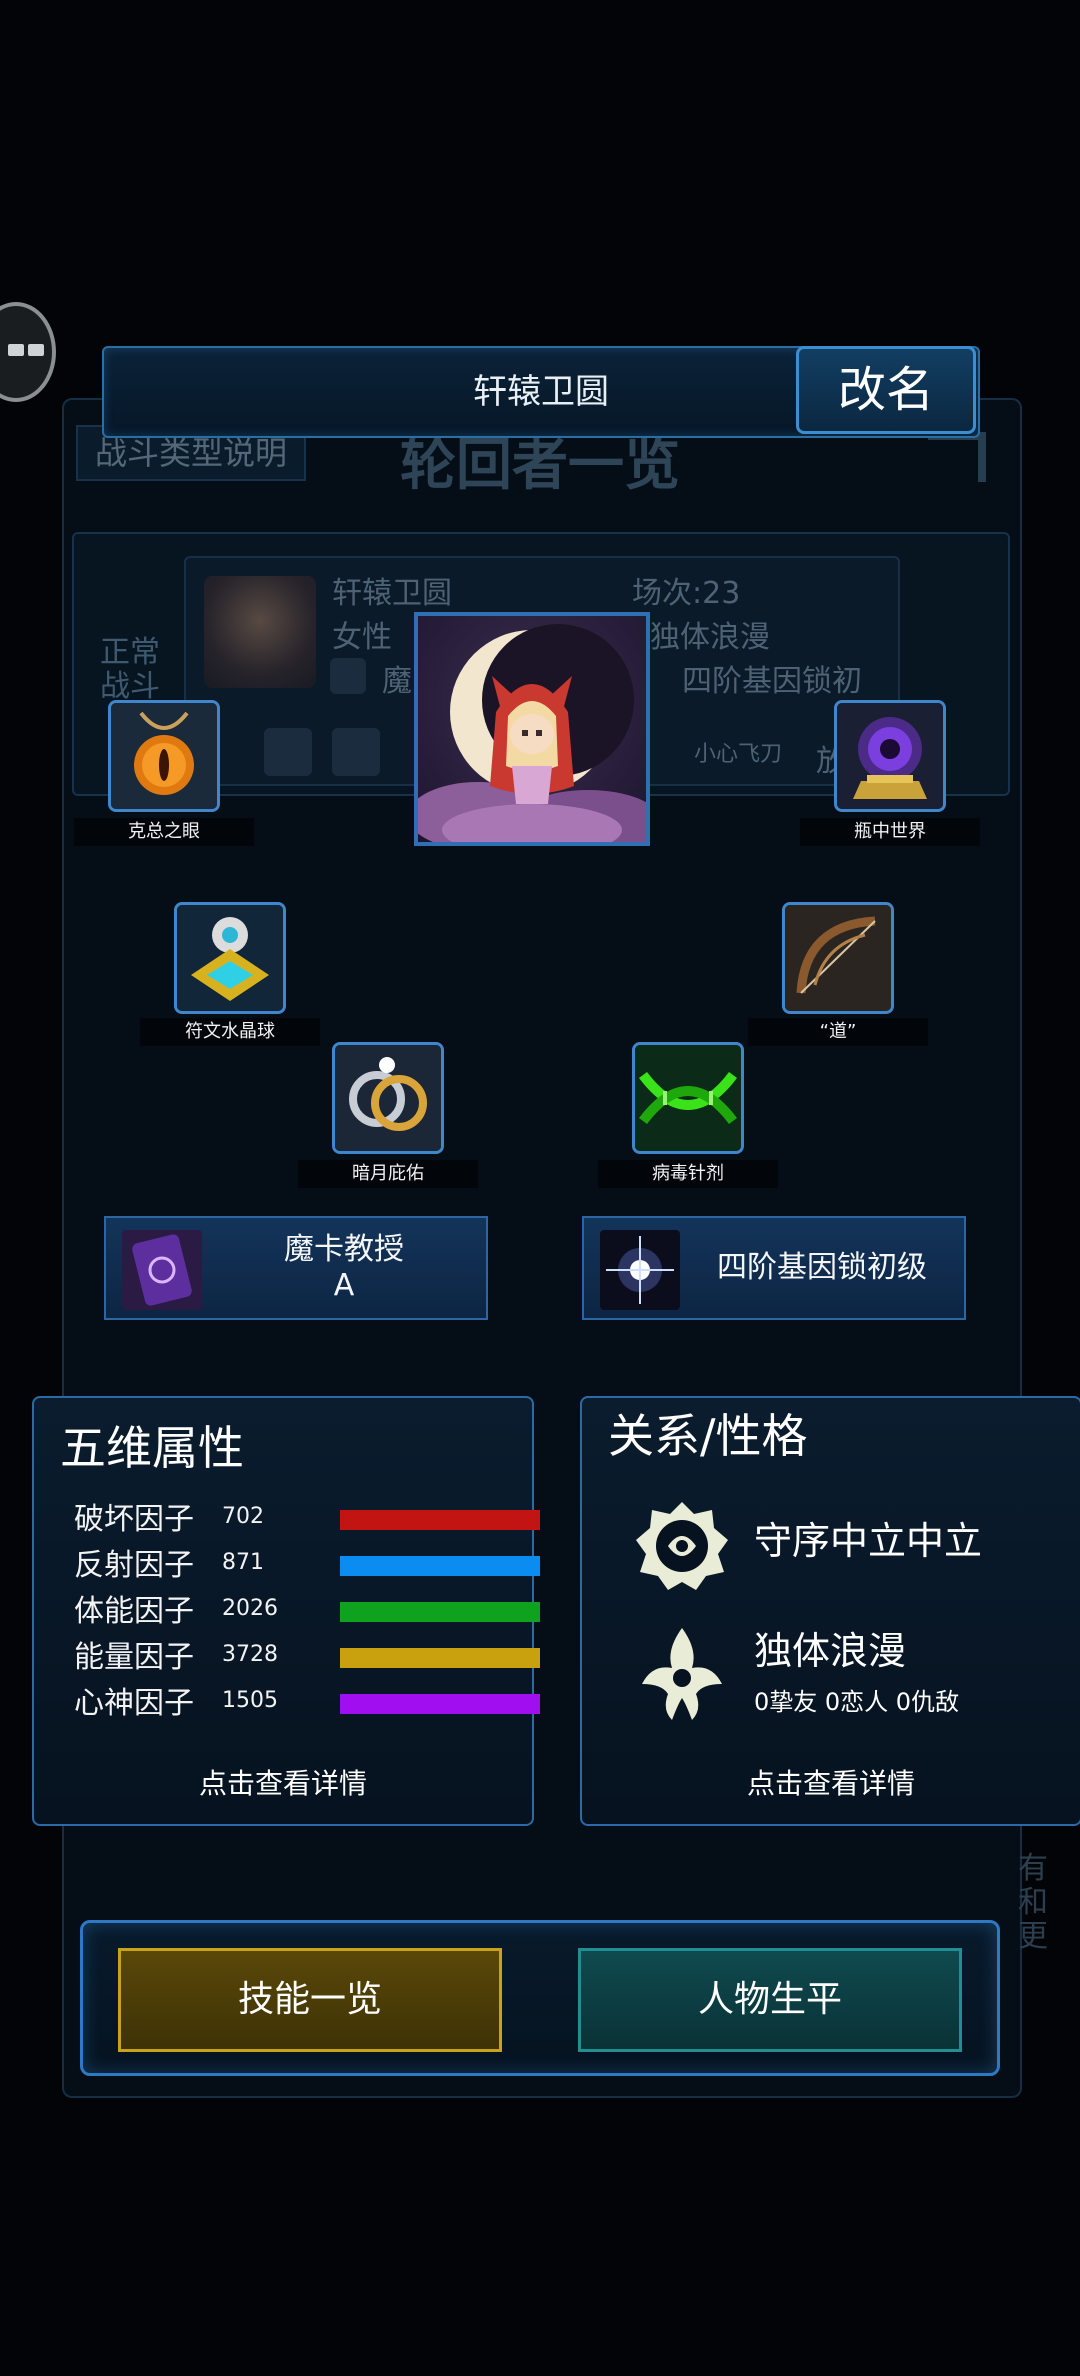  I want to click on rings-icon, so click(388, 1098).